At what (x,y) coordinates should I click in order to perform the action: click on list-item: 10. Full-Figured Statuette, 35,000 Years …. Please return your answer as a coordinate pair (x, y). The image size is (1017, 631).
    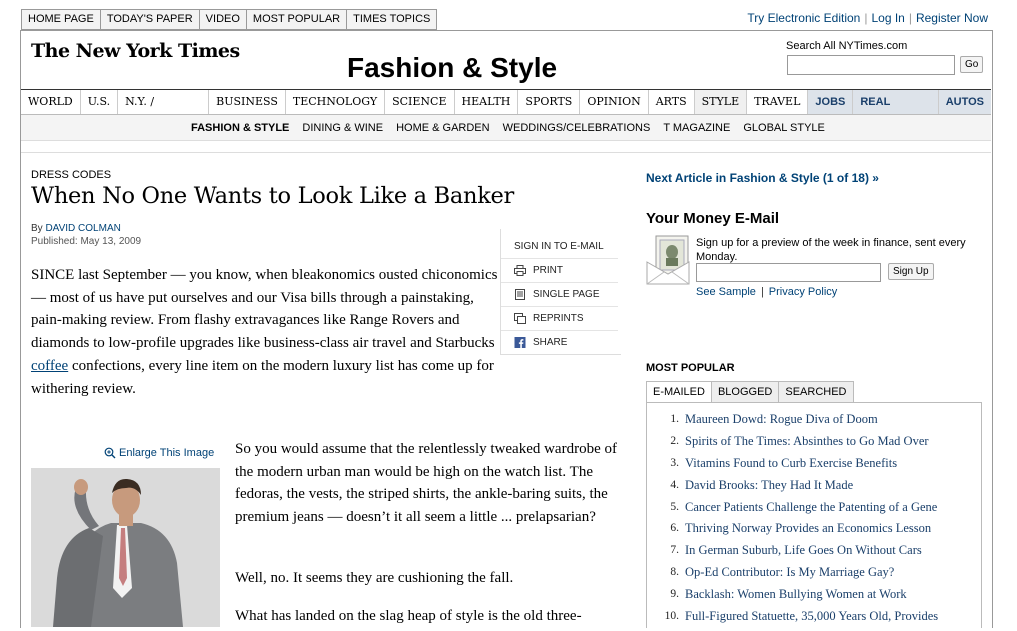
    Looking at the image, I should click on (797, 620).